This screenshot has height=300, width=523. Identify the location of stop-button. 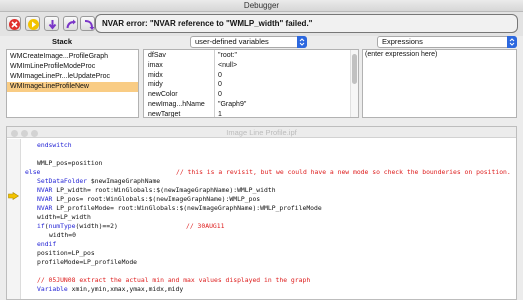
(13, 23).